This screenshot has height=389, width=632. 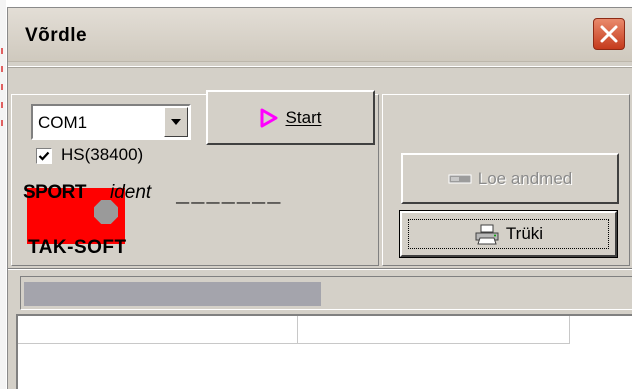 I want to click on start-label: Start, so click(x=303, y=117).